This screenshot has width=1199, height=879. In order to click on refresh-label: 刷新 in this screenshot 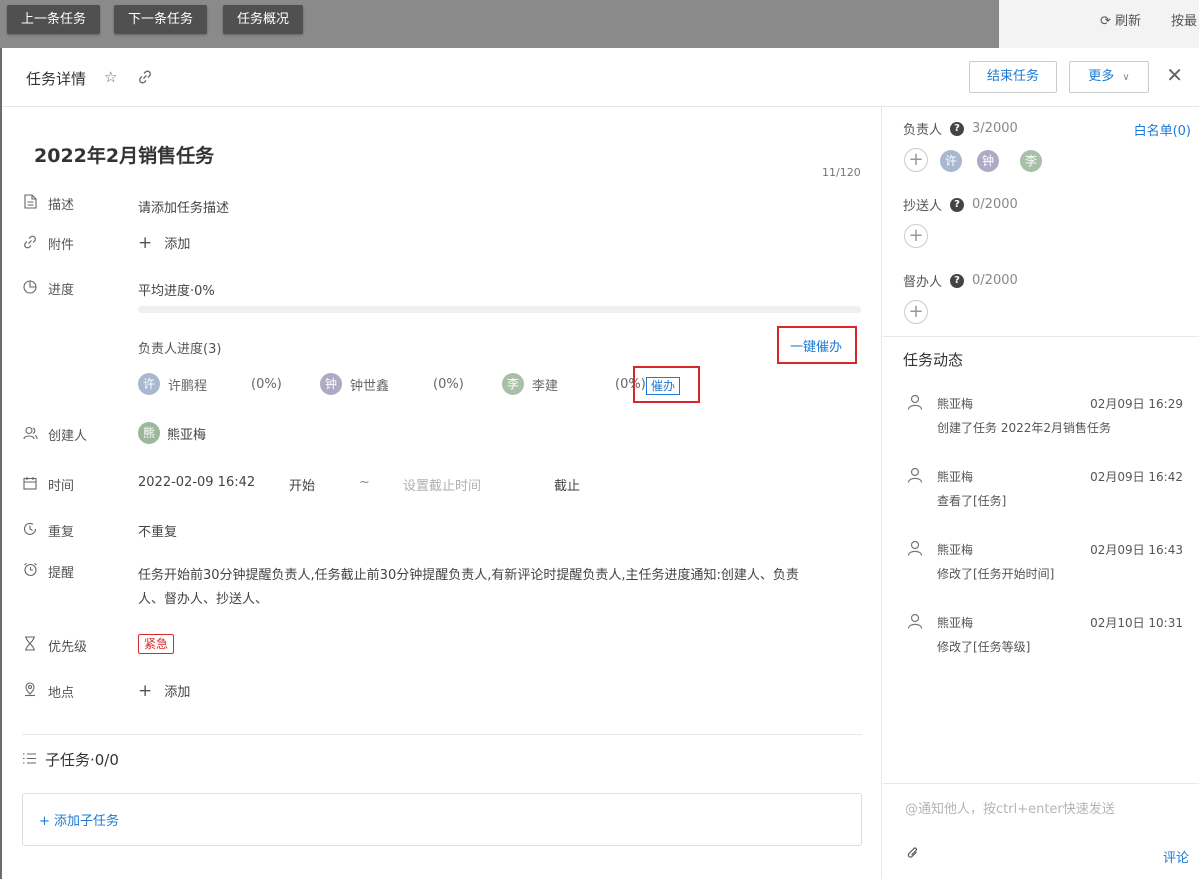, I will do `click(1127, 21)`.